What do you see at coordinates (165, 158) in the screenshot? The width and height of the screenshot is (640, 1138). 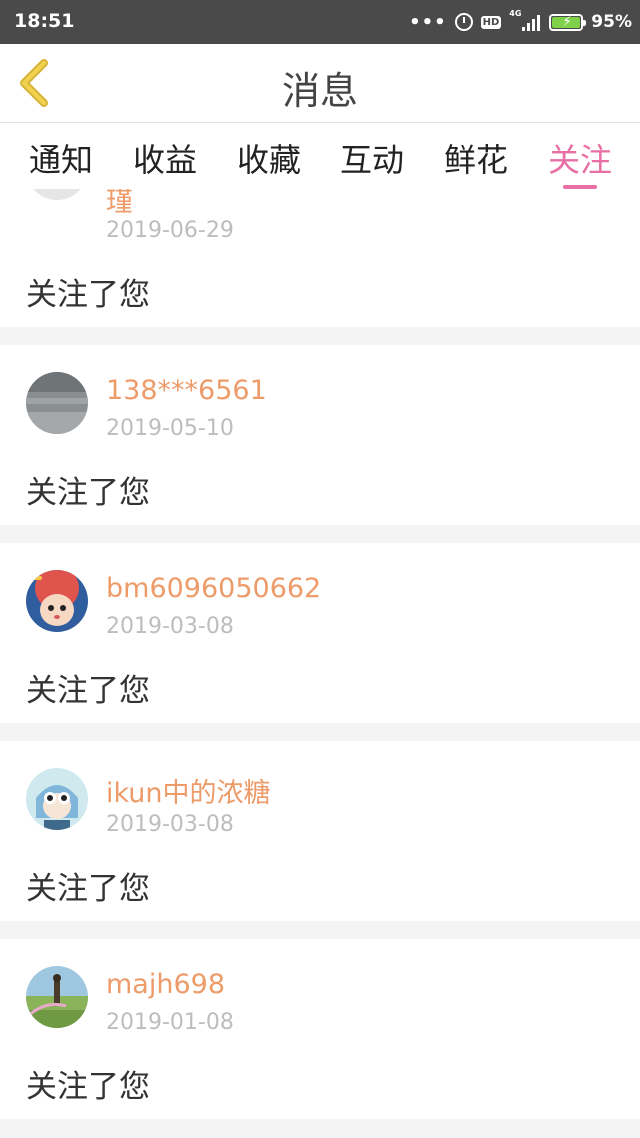 I see `tab-earnings: 收益` at bounding box center [165, 158].